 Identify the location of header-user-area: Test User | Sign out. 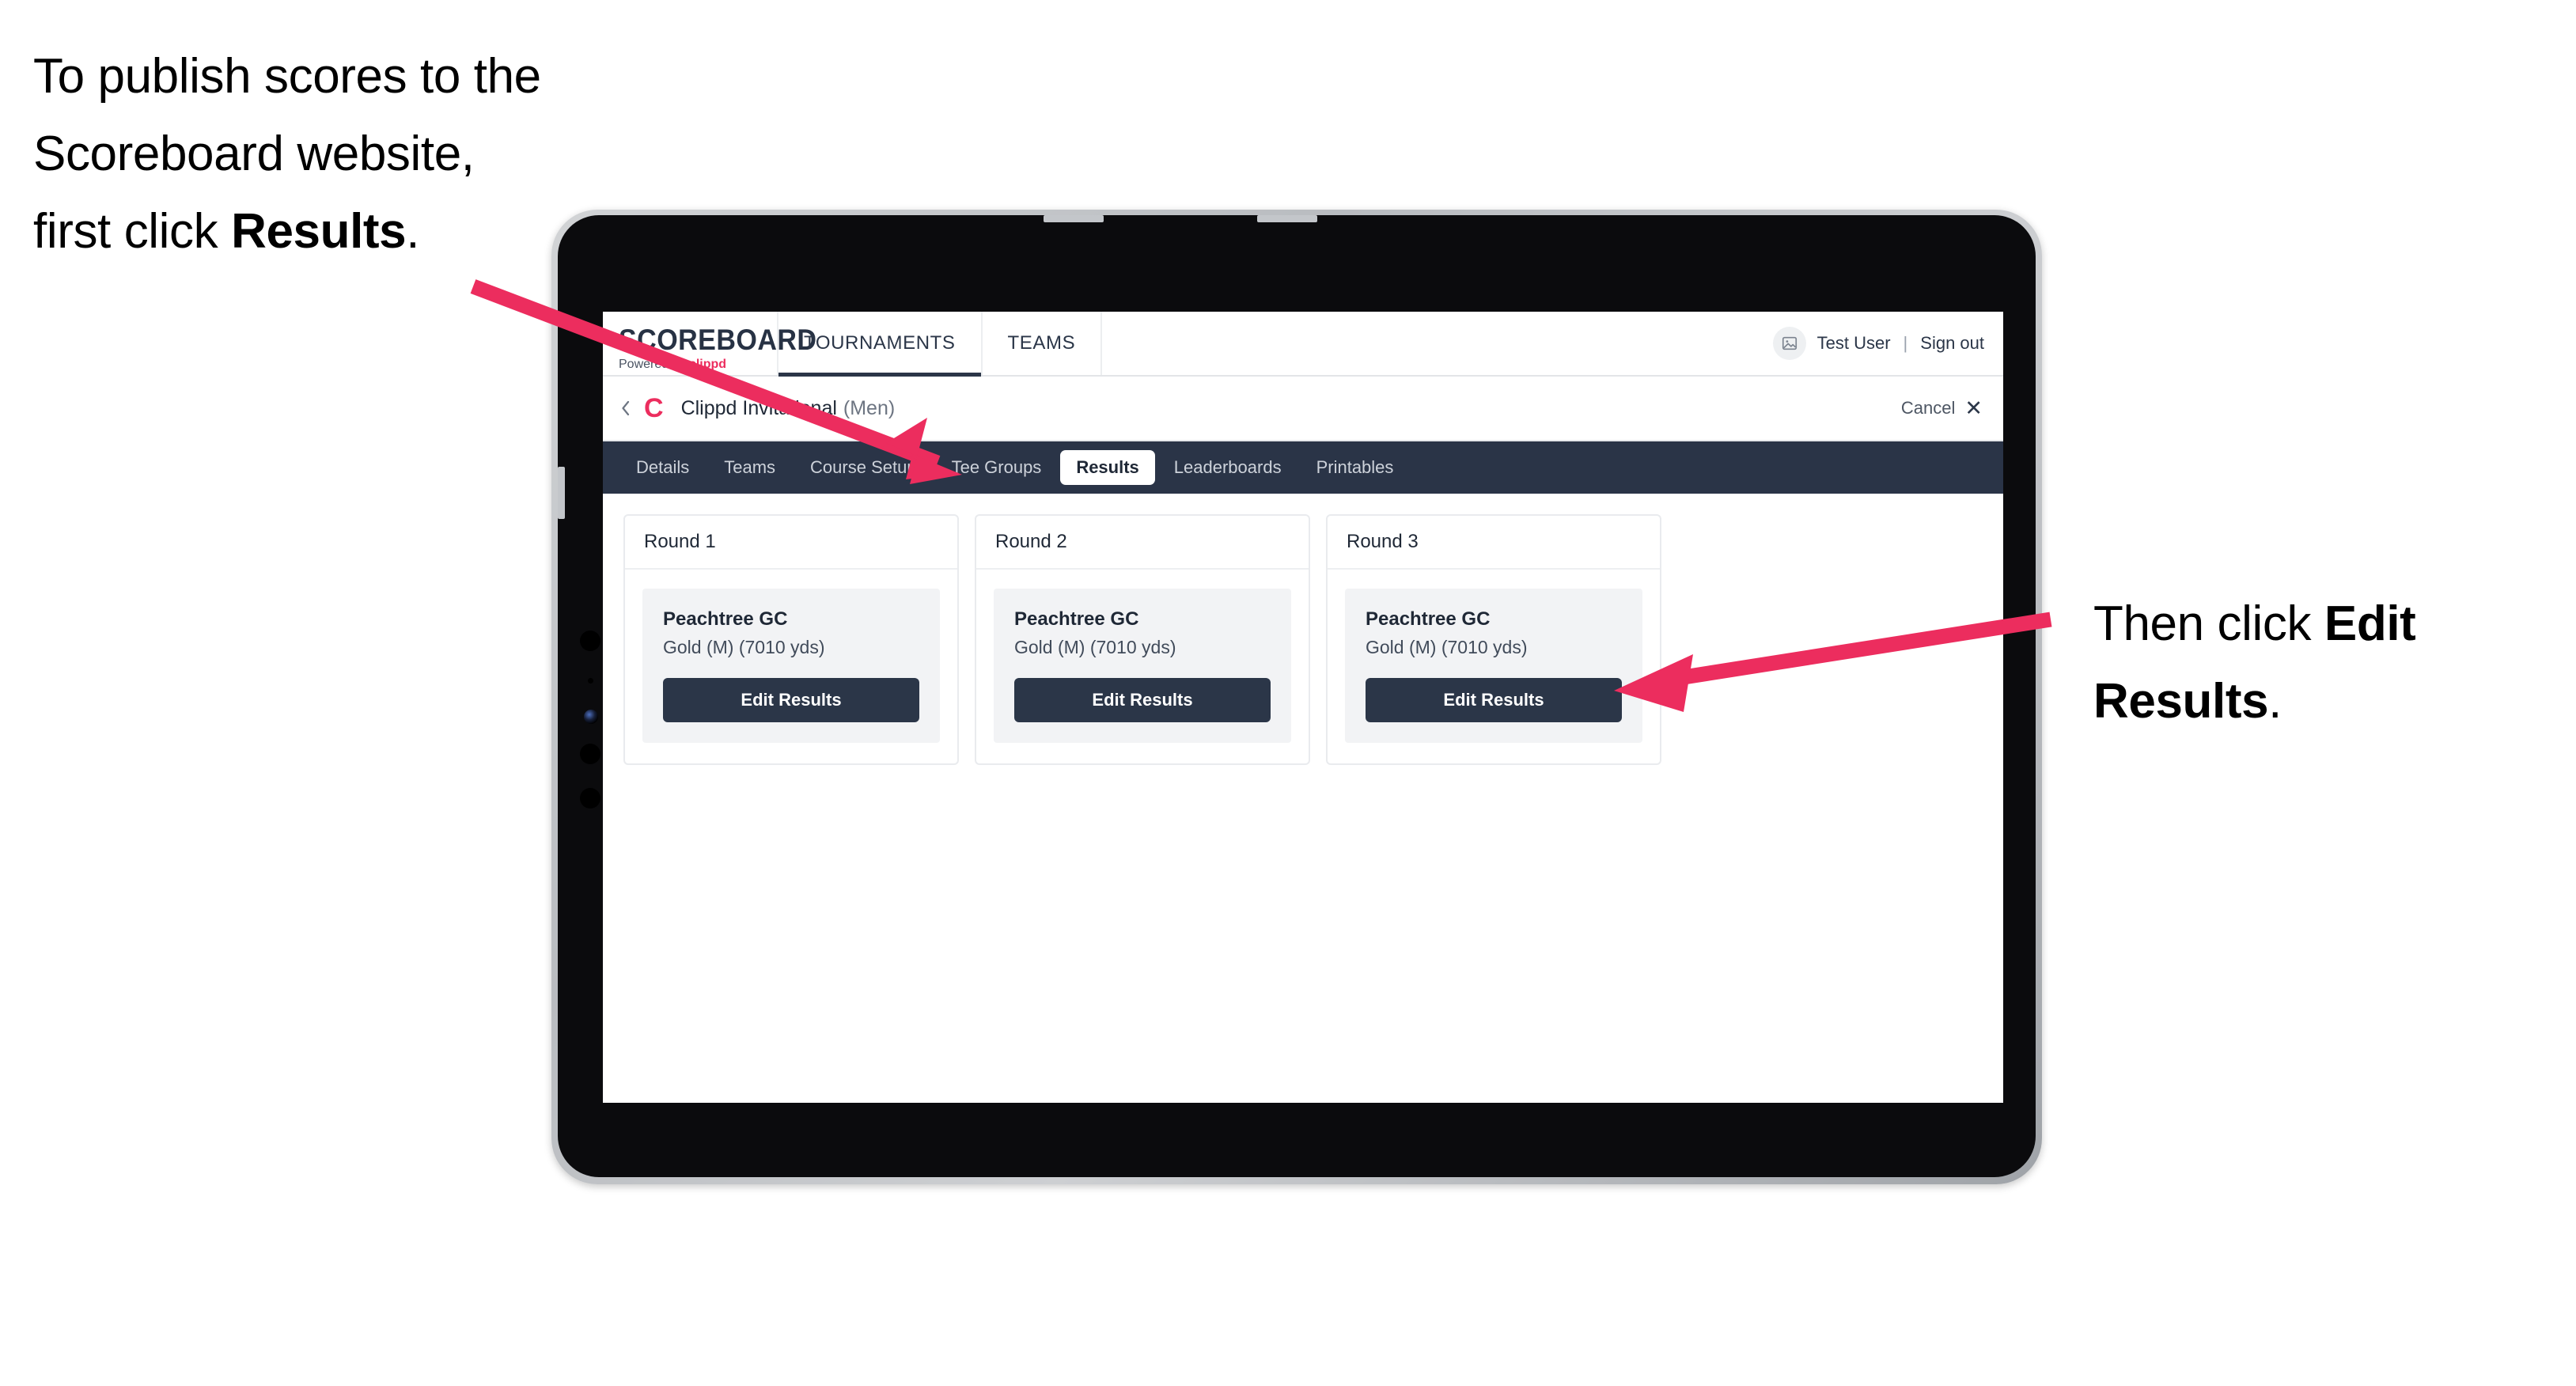
(1887, 344).